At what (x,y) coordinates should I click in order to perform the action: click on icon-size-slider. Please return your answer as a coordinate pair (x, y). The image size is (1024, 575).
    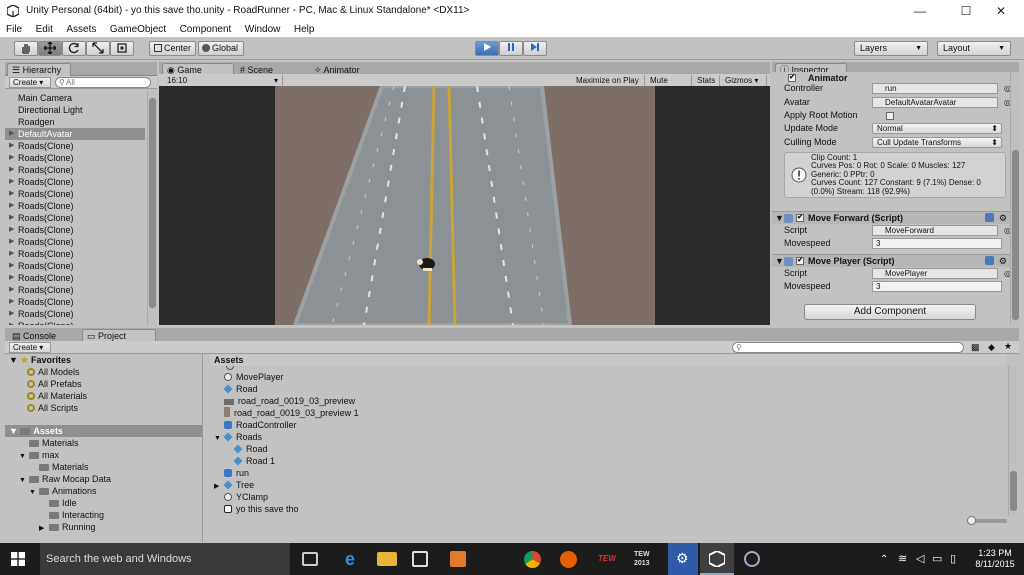
    Looking at the image, I should click on (987, 520).